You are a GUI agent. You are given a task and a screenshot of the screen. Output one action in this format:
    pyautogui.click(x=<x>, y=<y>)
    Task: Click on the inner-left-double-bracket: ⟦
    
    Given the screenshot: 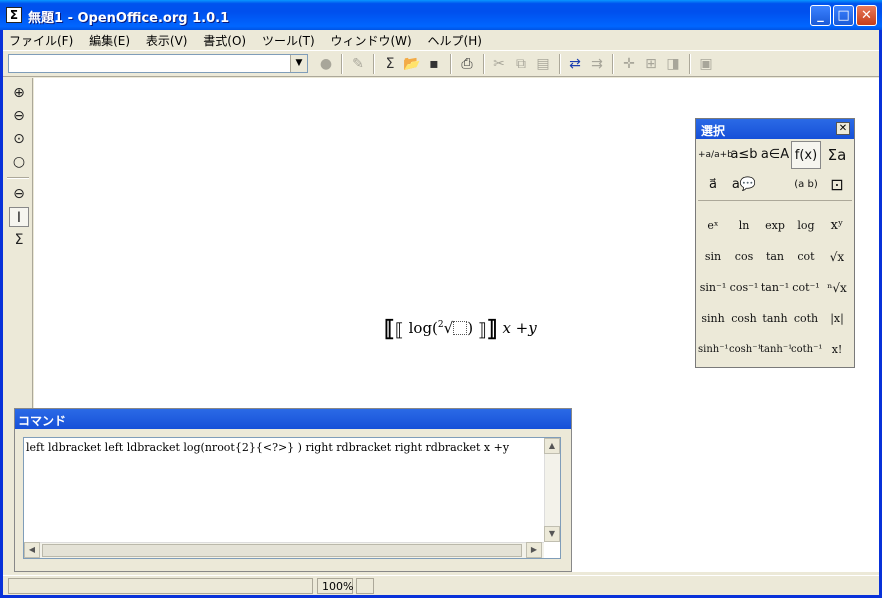 What is the action you would take?
    pyautogui.click(x=399, y=330)
    